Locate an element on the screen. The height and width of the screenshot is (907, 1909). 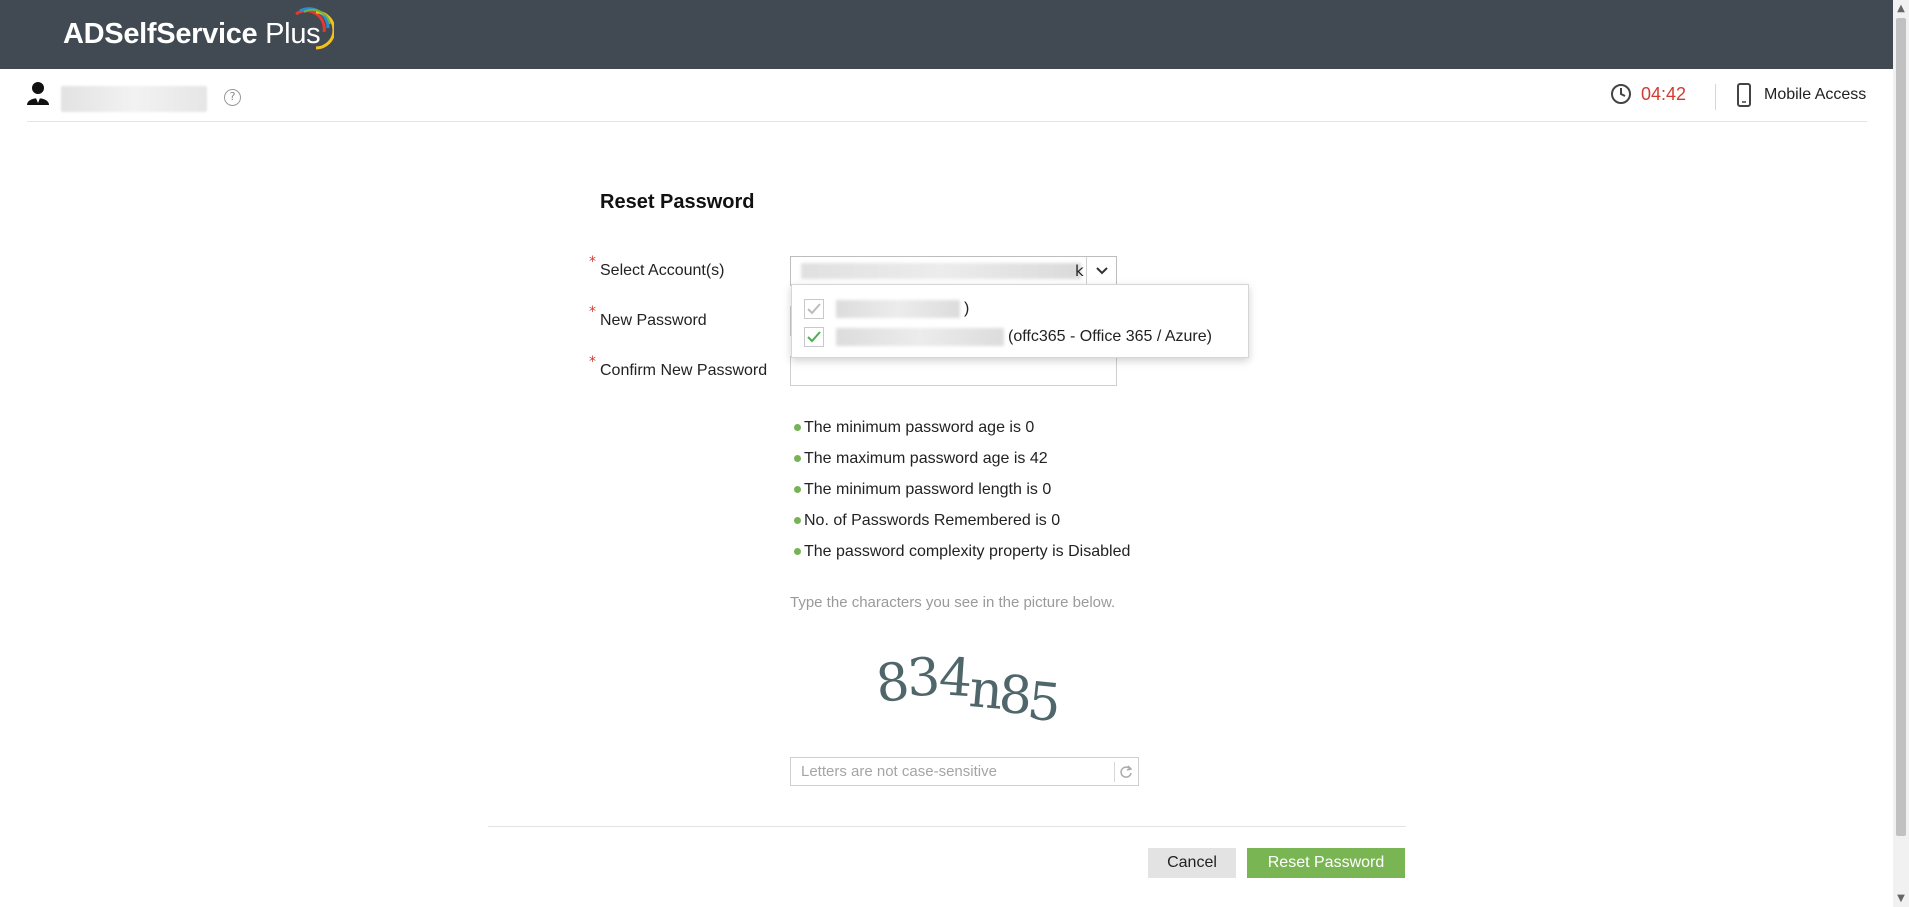
confirm-password-field is located at coordinates (953, 371).